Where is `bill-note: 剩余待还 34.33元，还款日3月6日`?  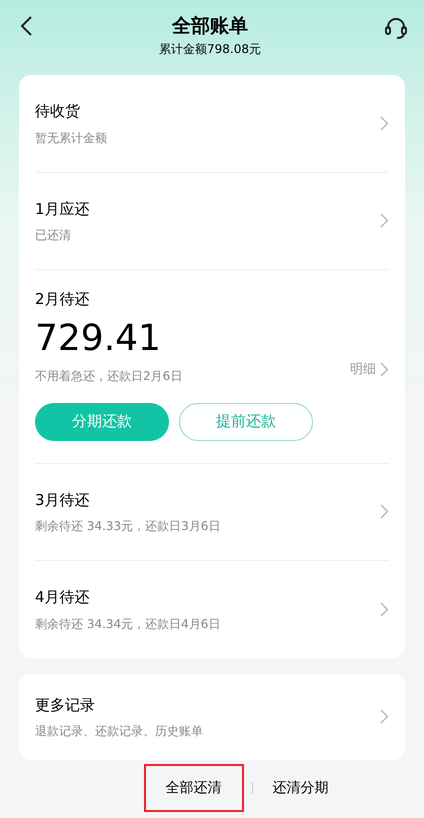 bill-note: 剩余待还 34.33元，还款日3月6日 is located at coordinates (127, 526).